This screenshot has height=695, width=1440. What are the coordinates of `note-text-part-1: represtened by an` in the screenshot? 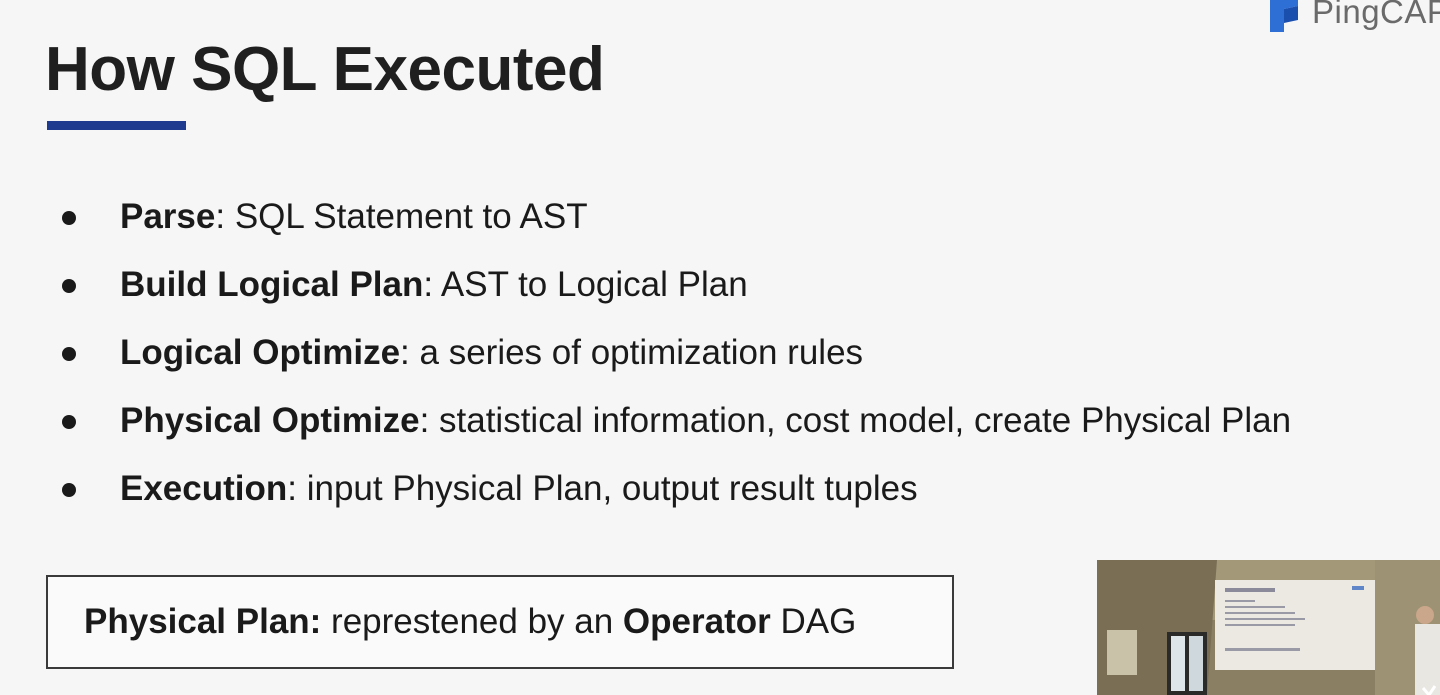 It's located at (472, 621).